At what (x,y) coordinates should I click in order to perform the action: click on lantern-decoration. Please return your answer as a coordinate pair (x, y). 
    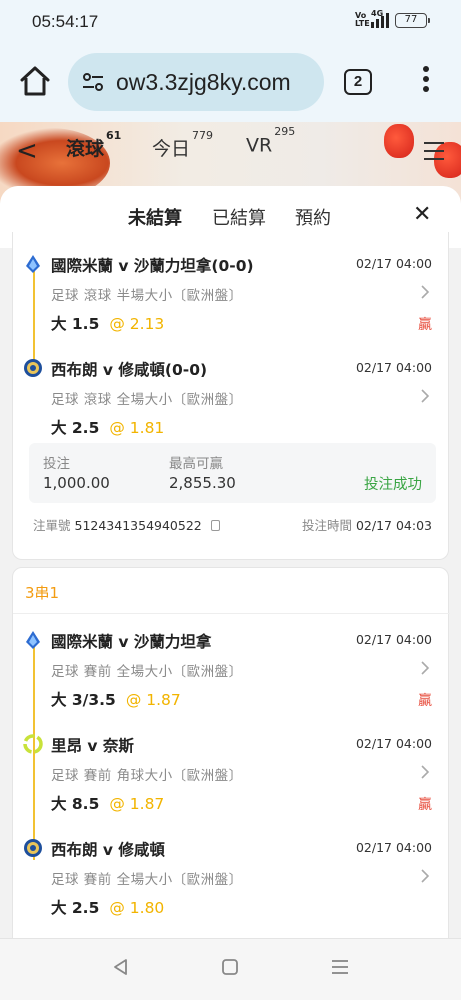
    Looking at the image, I should click on (399, 141).